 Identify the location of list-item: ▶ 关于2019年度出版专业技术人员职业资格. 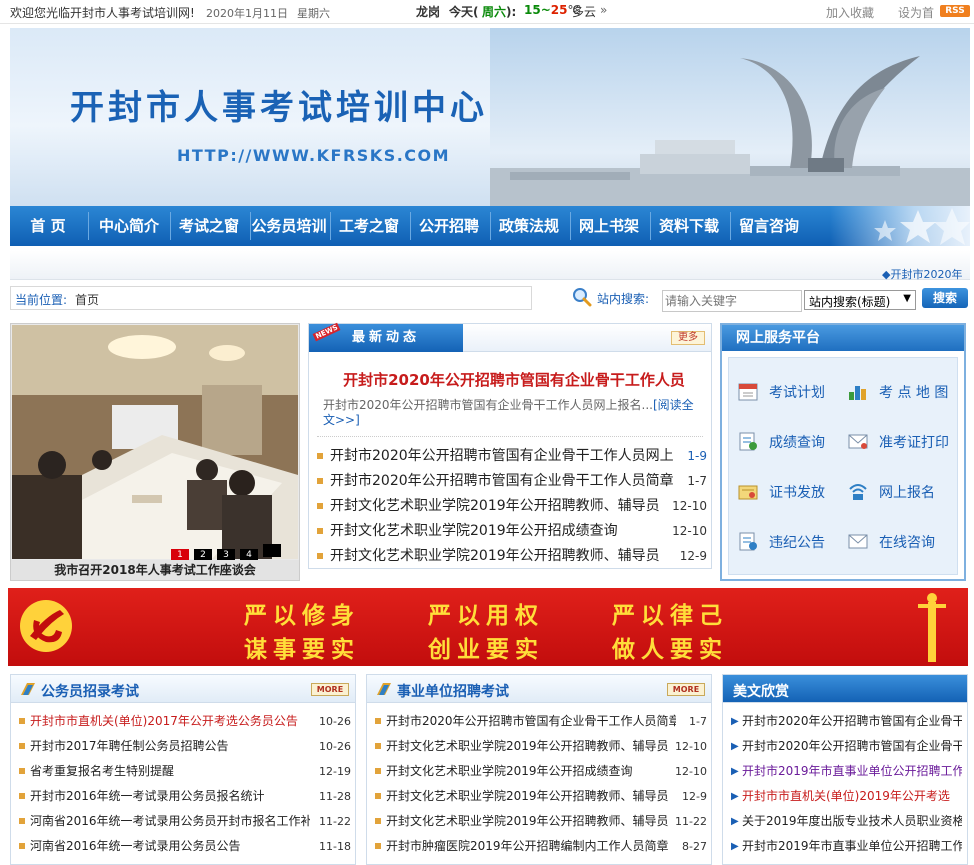
(846, 821).